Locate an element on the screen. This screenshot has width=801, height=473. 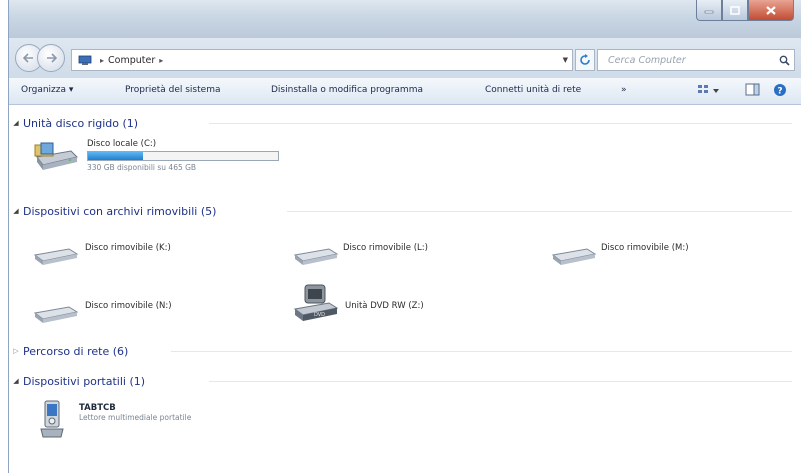
group-hard-disks-title: Unità disco rigido (1) is located at coordinates (81, 123).